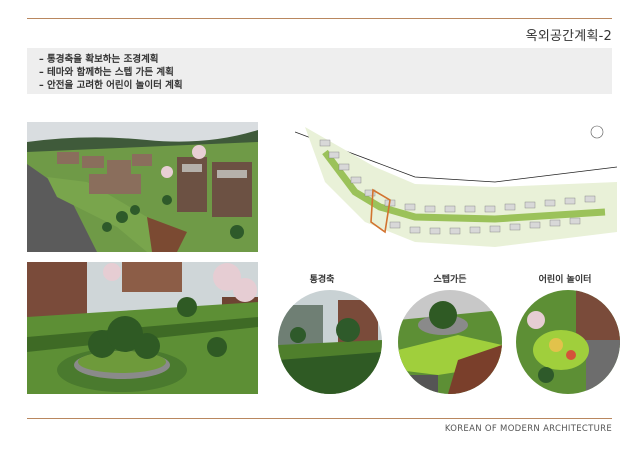 The width and height of the screenshot is (639, 449). Describe the element at coordinates (528, 429) in the screenshot. I see `footer-text: KOREAN OF MODERN ARCHITECTURE` at that location.